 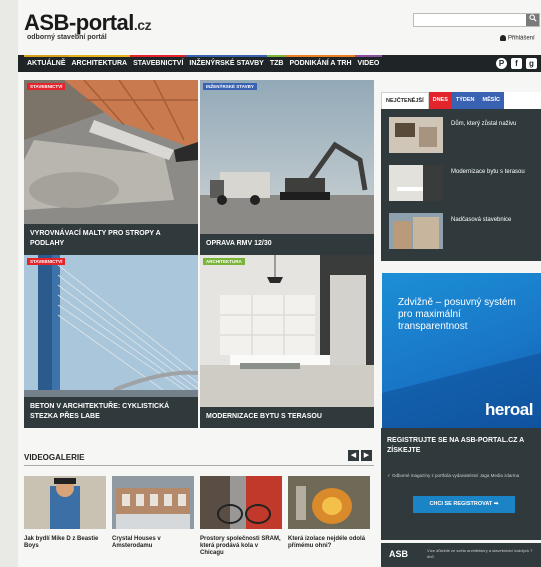 What do you see at coordinates (360, 455) in the screenshot?
I see `videogallery-nav: ◀ ▶` at bounding box center [360, 455].